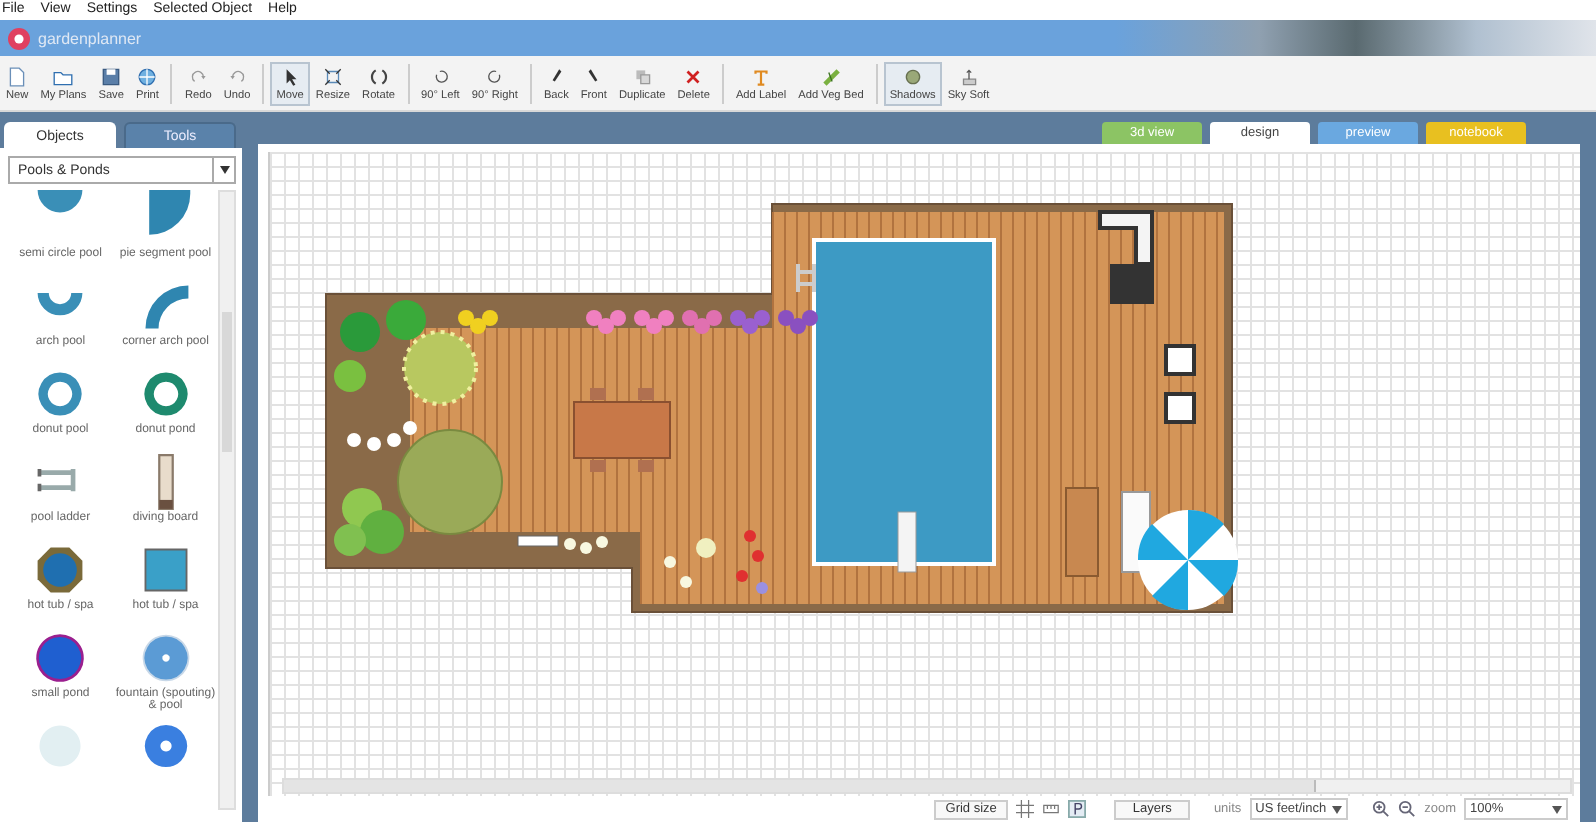 The width and height of the screenshot is (1596, 822). Describe the element at coordinates (494, 76) in the screenshot. I see `rotate-right-icon` at that location.